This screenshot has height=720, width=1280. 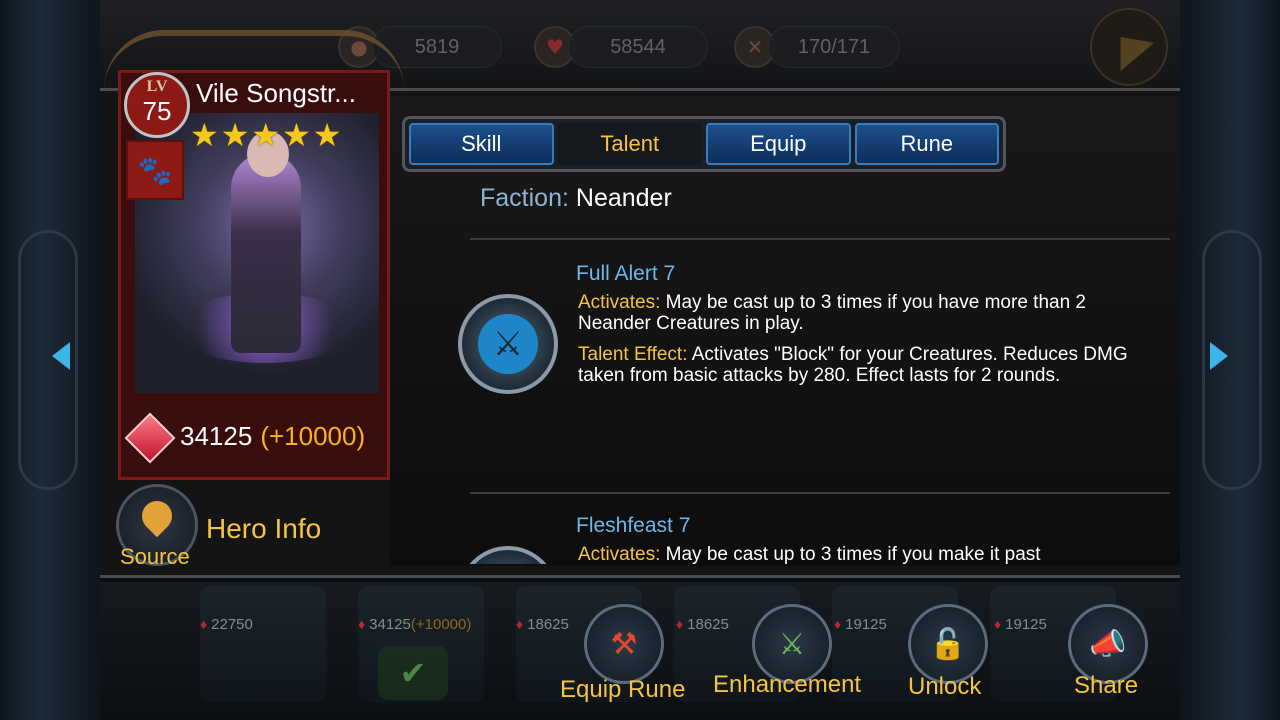 I want to click on hero-info-button: Hero Info, so click(x=263, y=529).